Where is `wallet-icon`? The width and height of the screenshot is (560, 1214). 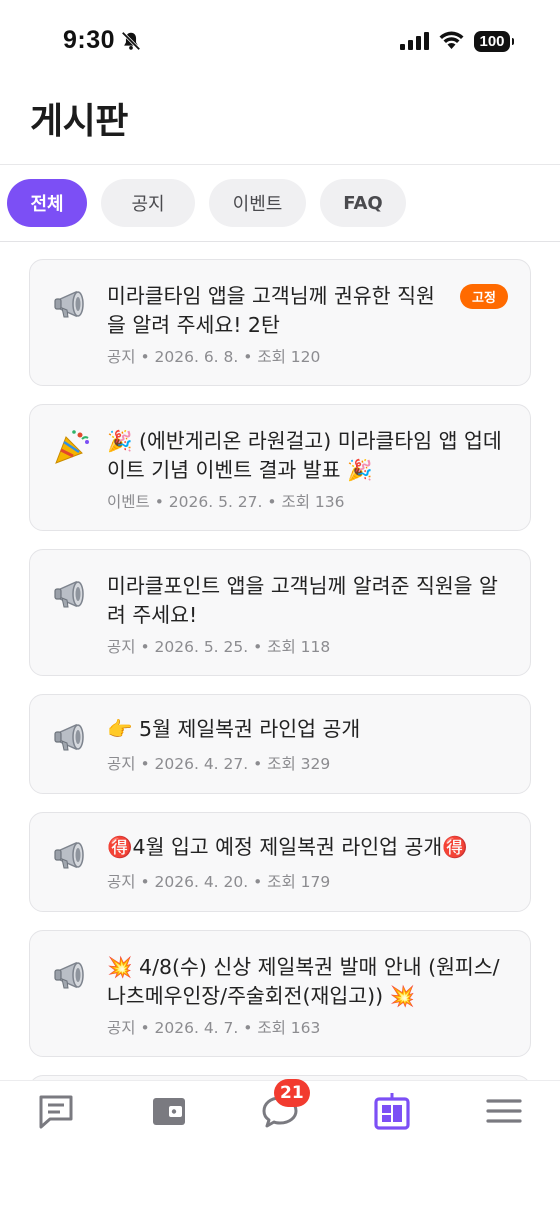 wallet-icon is located at coordinates (169, 1111).